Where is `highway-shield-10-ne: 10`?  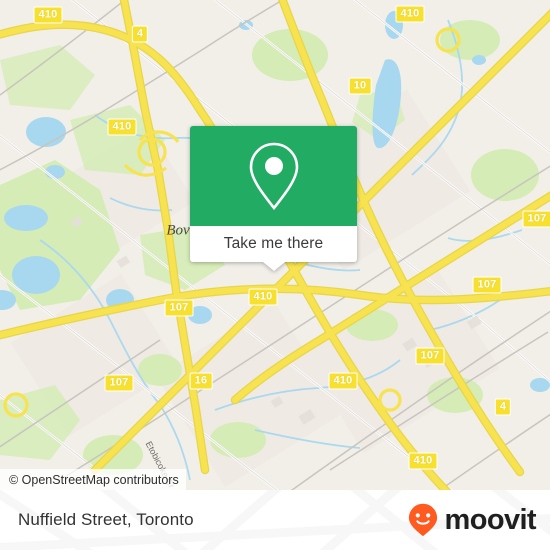
highway-shield-10-ne: 10 is located at coordinates (360, 86).